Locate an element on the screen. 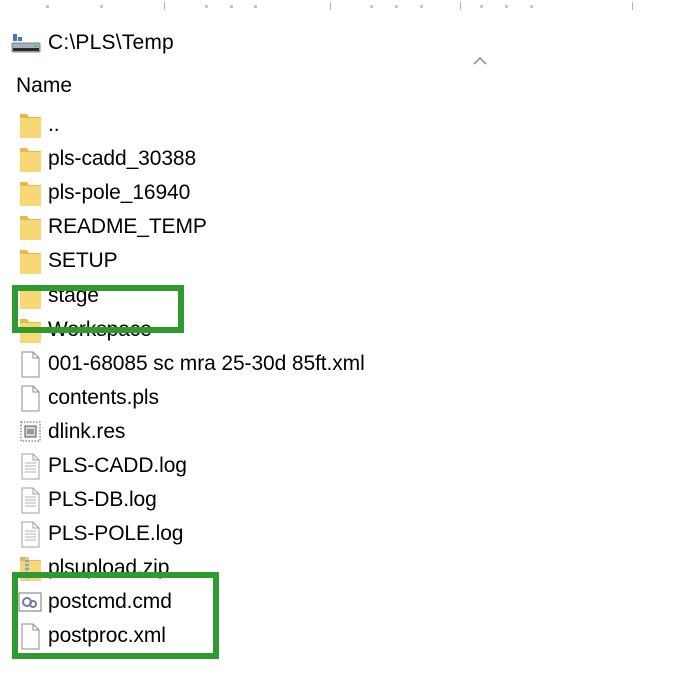 The width and height of the screenshot is (699, 683). folder-list-item: SETUP is located at coordinates (316, 261).